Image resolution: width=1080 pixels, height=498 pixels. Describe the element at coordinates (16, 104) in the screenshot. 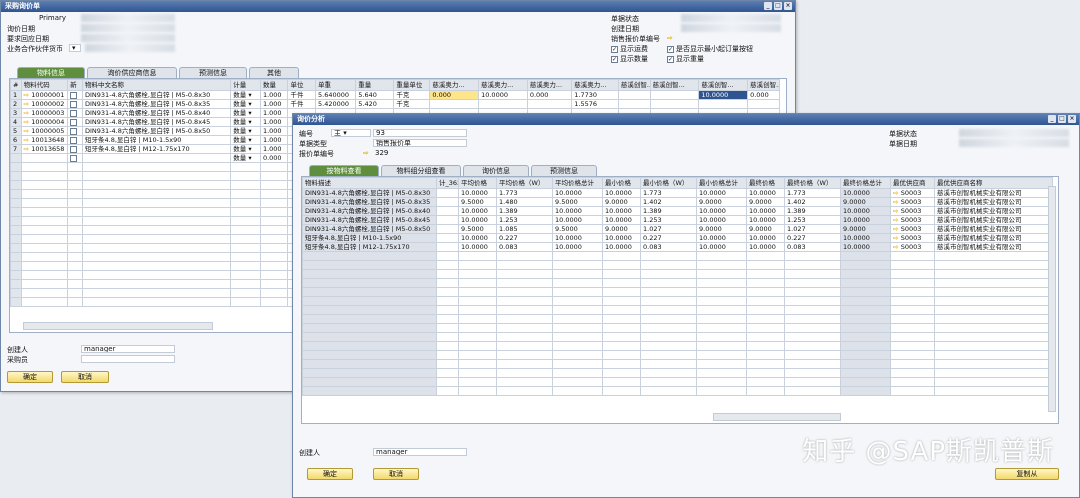

I see `table-cell: 2` at that location.